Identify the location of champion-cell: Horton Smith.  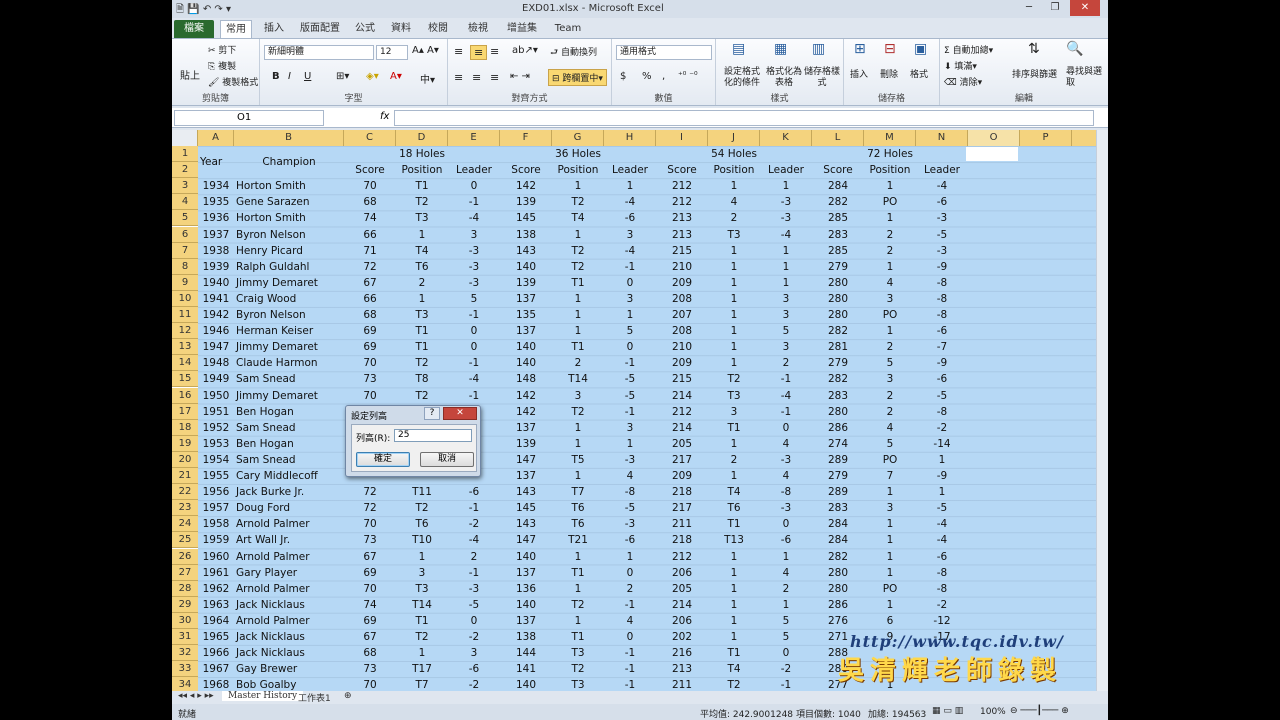
(289, 186).